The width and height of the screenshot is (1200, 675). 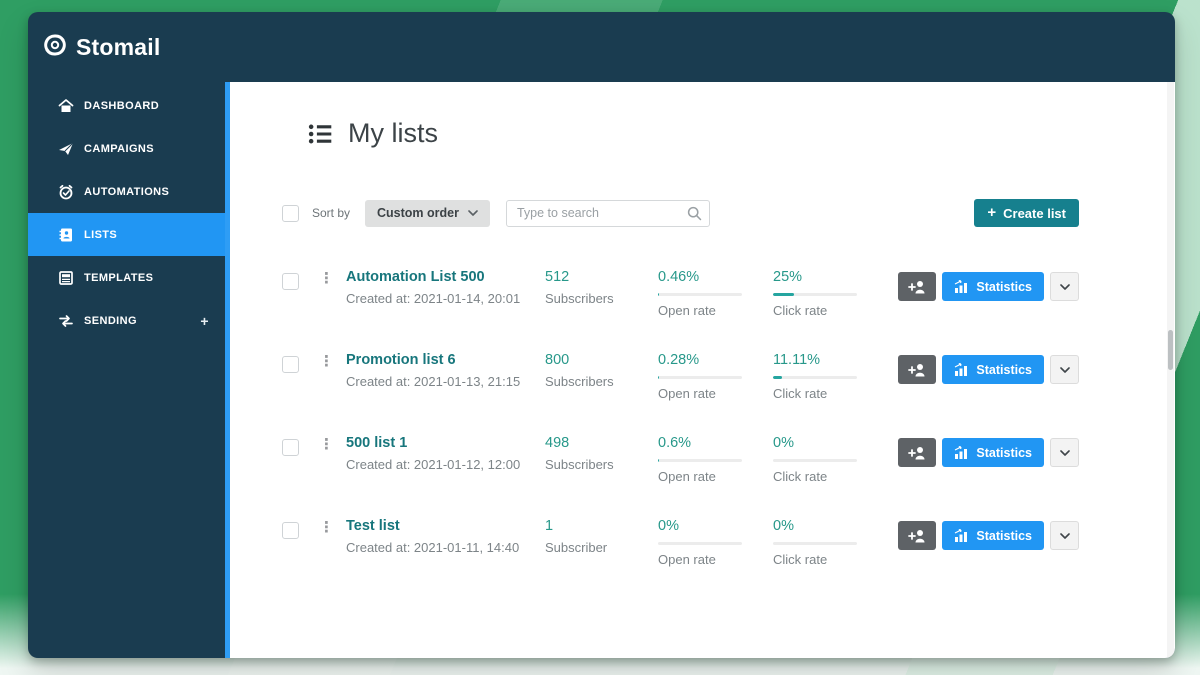 What do you see at coordinates (576, 547) in the screenshot?
I see `subscribers-label: Subscriber` at bounding box center [576, 547].